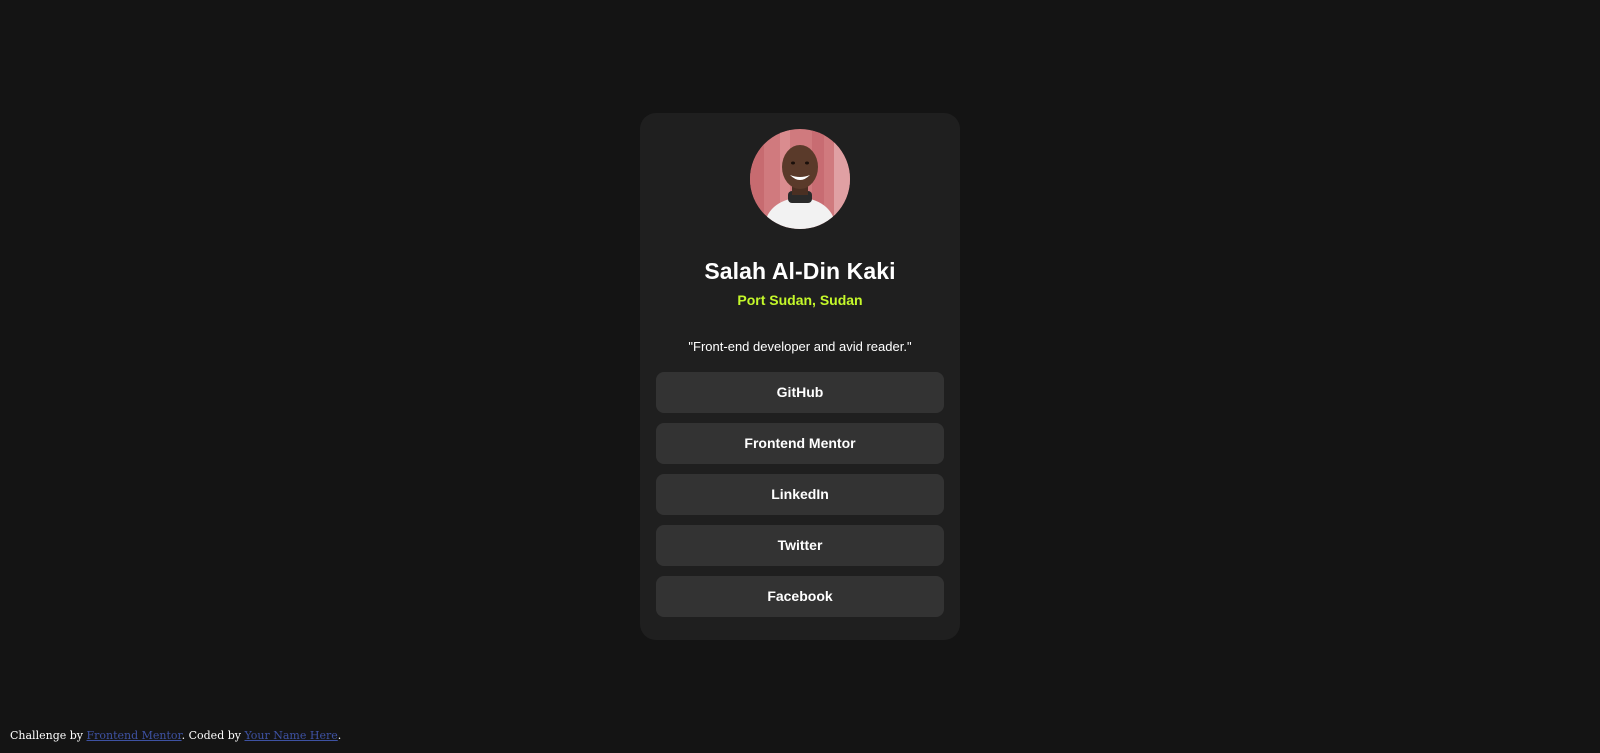  I want to click on frontend-mentor-link-button: Frontend Mentor, so click(800, 443).